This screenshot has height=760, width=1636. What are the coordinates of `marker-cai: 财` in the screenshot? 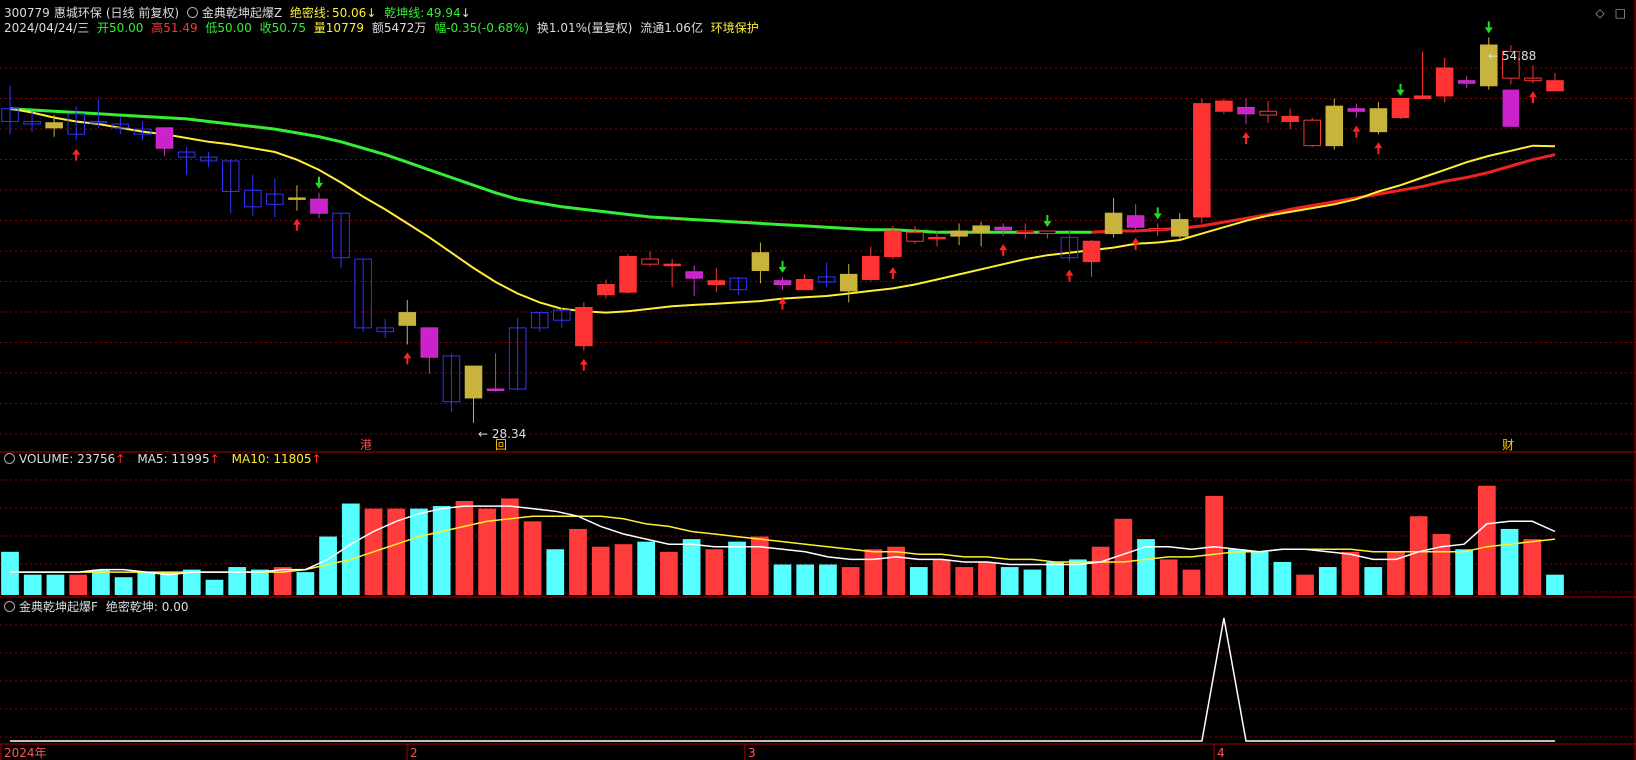 It's located at (1508, 445).